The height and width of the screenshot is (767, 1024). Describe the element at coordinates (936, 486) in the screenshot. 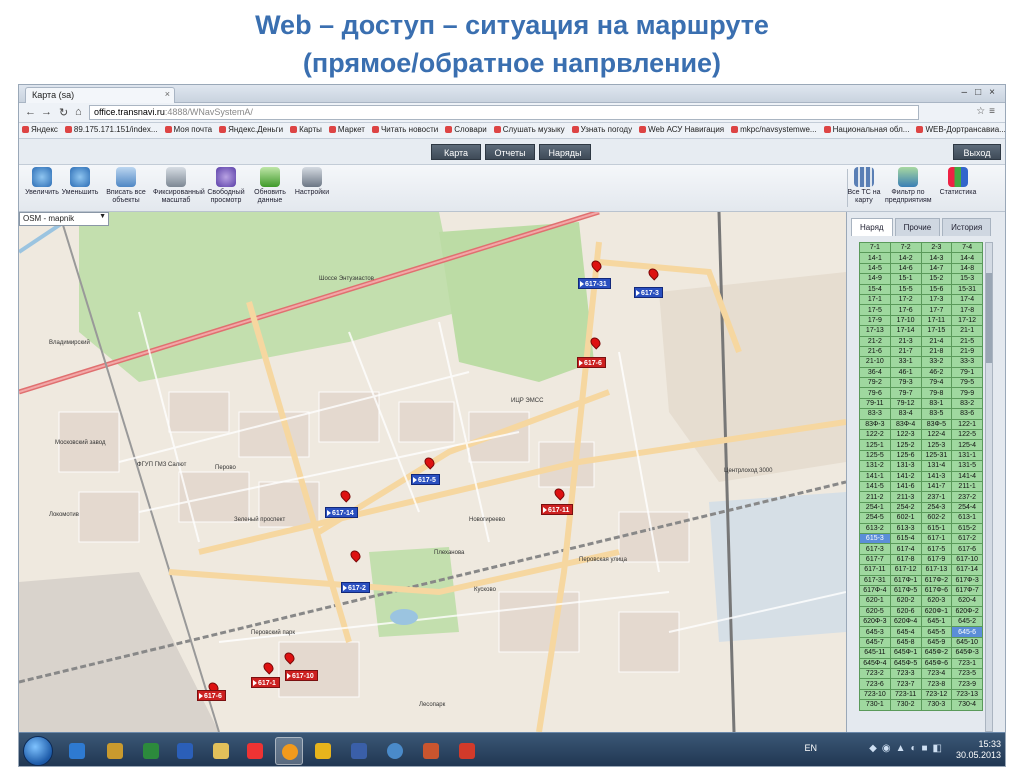

I see `route-cell: 141-7` at that location.